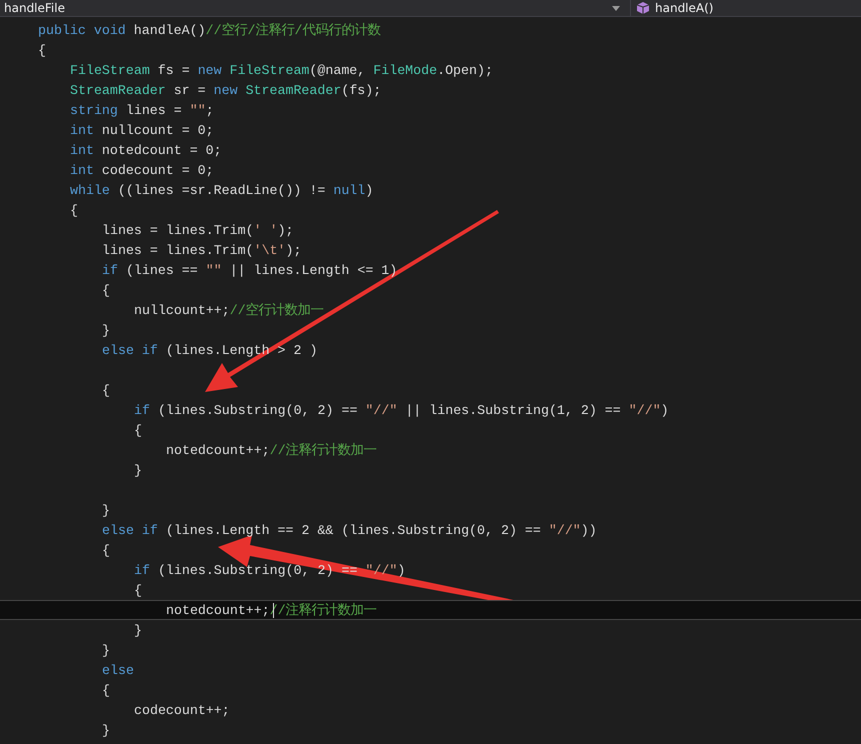 The width and height of the screenshot is (861, 744). Describe the element at coordinates (672, 8) in the screenshot. I see `member-dropdown: handleA()` at that location.